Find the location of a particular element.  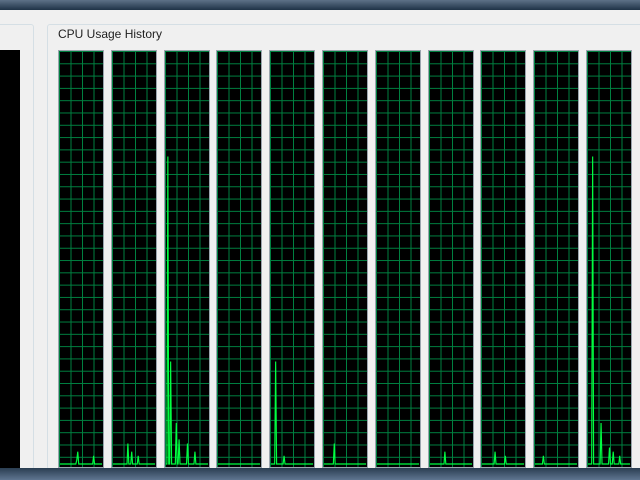

window-bottom-frame is located at coordinates (320, 474).